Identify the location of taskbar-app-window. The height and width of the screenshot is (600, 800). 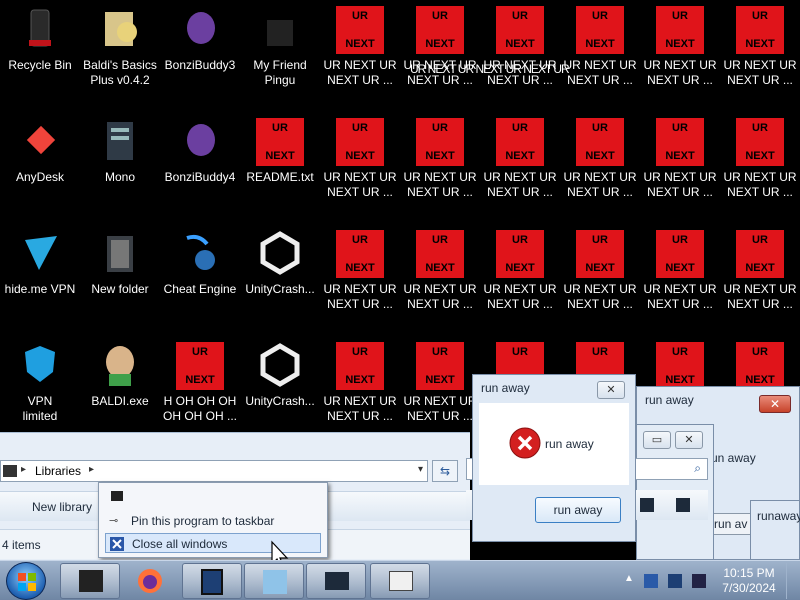
(336, 581).